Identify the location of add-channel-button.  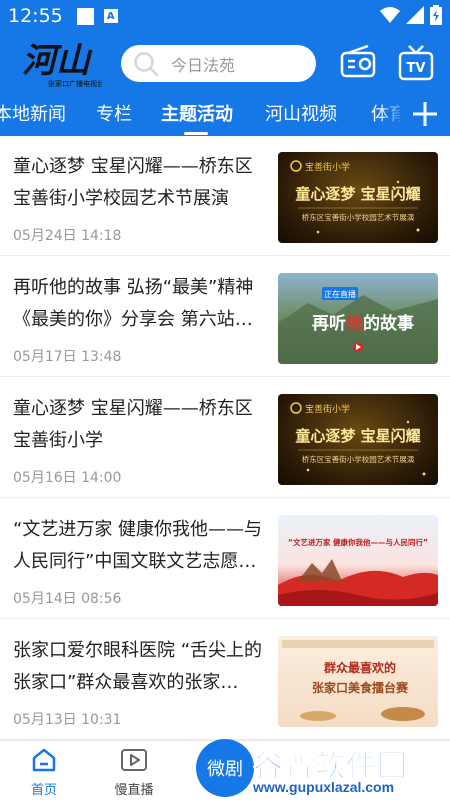
(425, 114).